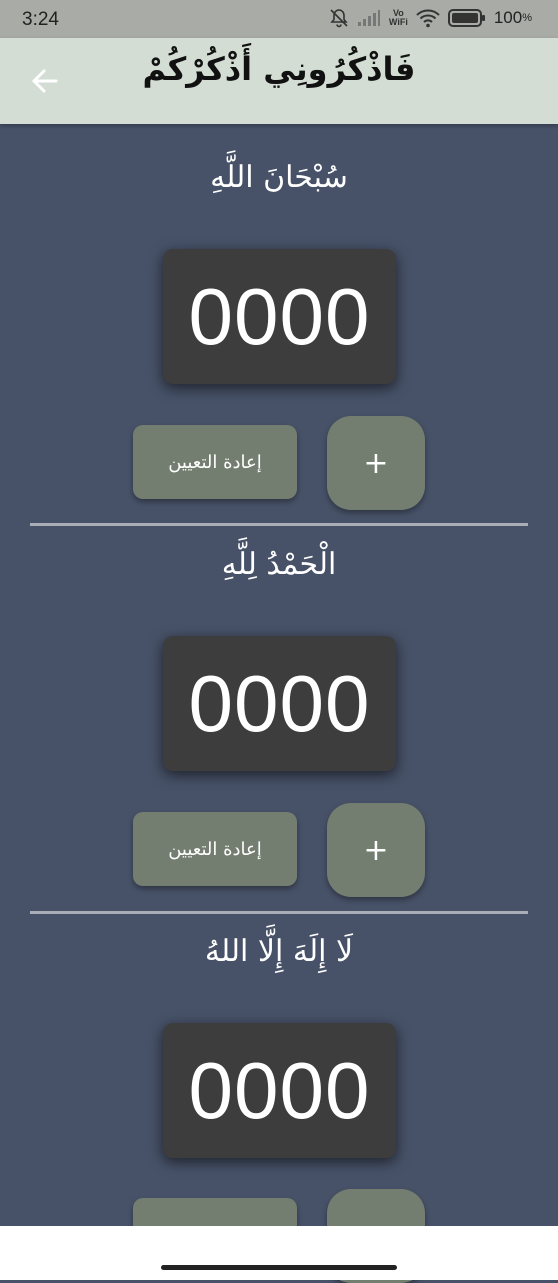 The width and height of the screenshot is (558, 1283). Describe the element at coordinates (279, 564) in the screenshot. I see `dhikr-text: الْحَمْدُ لِلَّهِ` at that location.